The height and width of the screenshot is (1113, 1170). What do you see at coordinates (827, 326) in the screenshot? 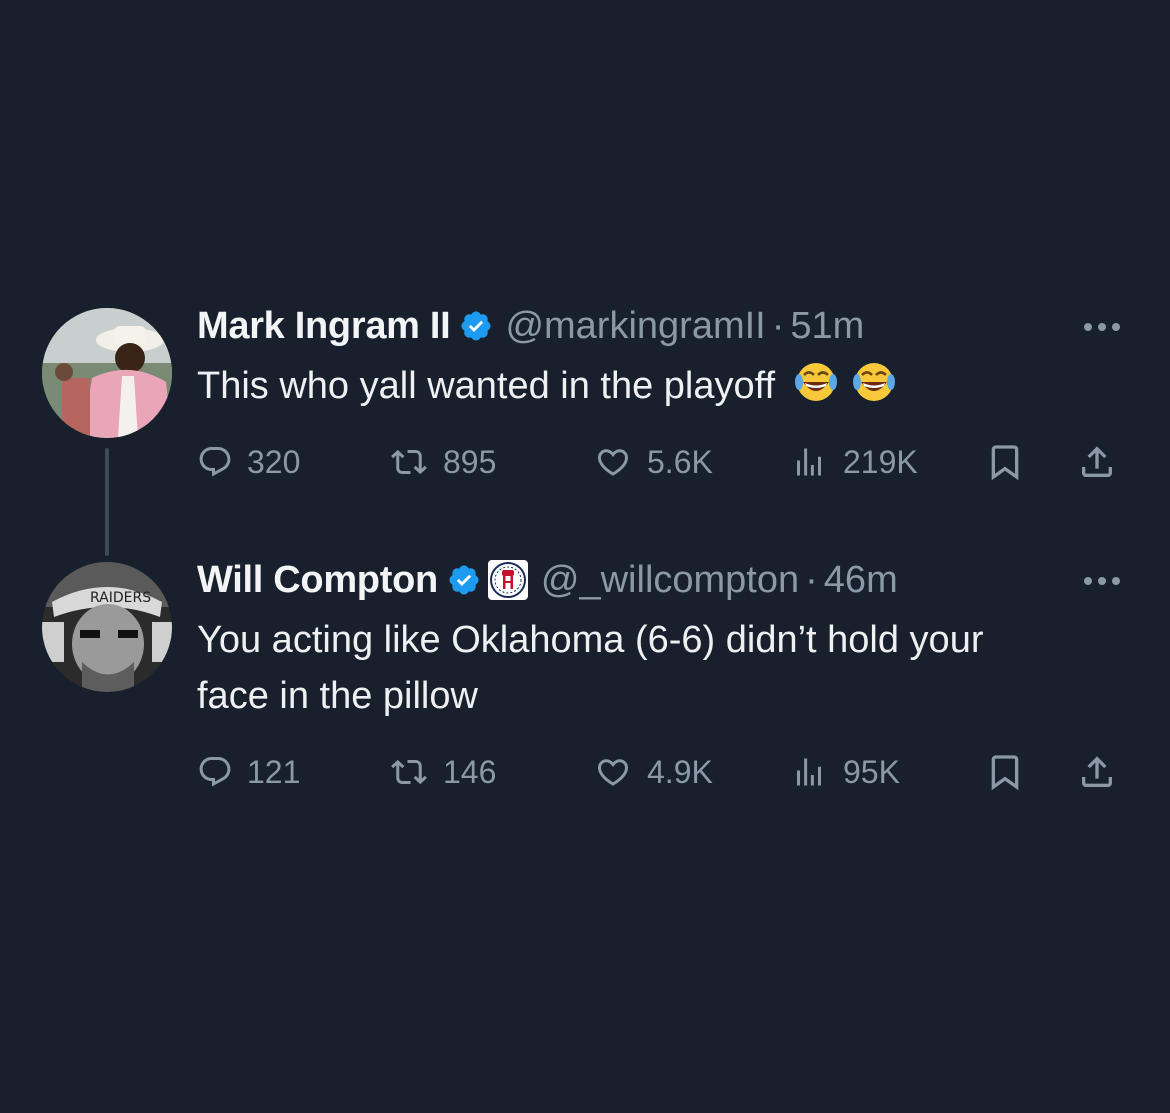
I see `timestamp: 51m` at bounding box center [827, 326].